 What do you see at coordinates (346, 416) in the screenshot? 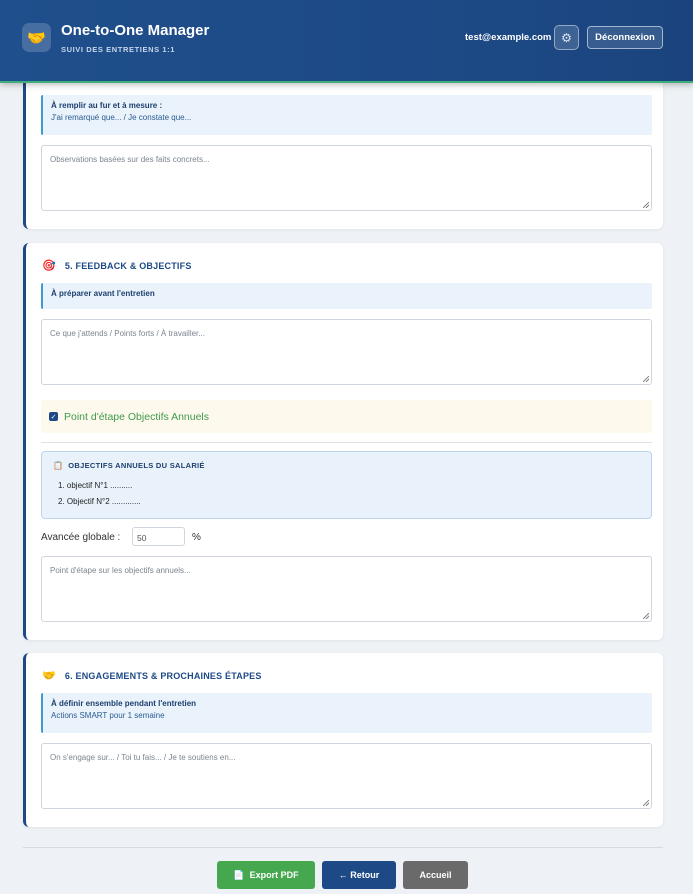
I see `annual-objectives-checkbox-row: ✓ Point d'étape Objectifs Annuels` at bounding box center [346, 416].